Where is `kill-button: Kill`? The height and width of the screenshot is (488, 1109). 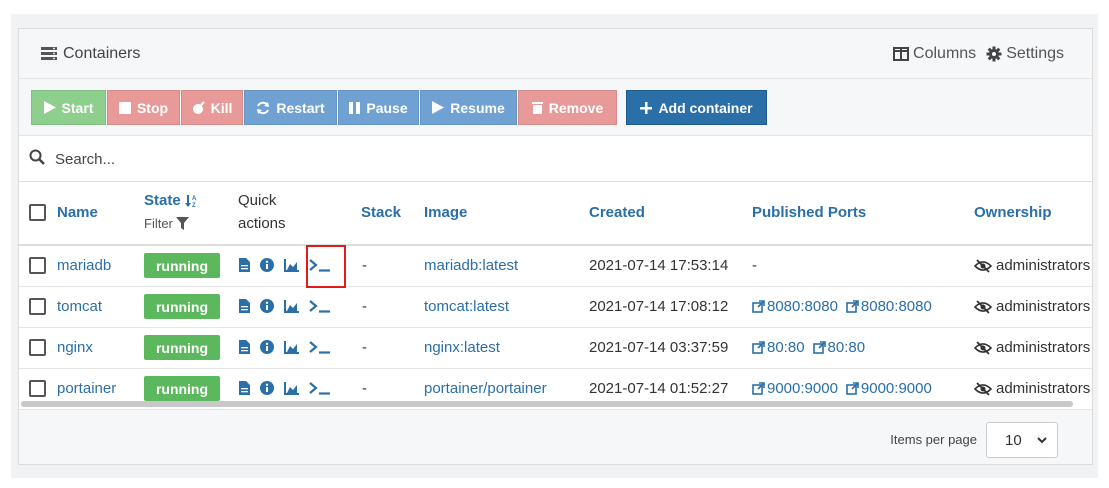
kill-button: Kill is located at coordinates (212, 107).